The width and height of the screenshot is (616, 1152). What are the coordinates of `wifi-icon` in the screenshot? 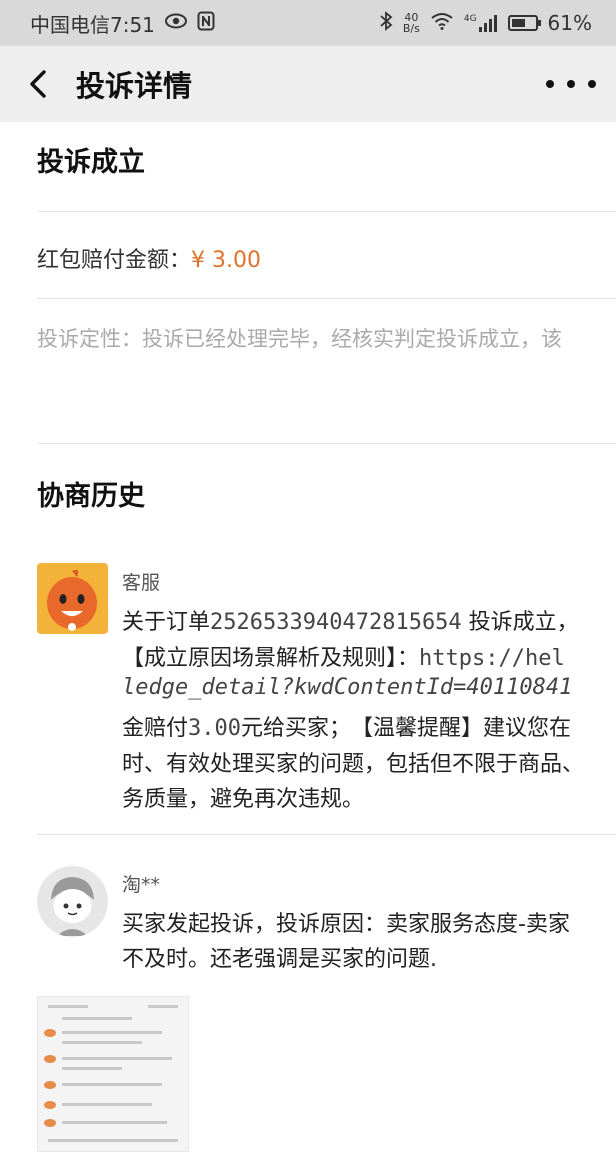 It's located at (442, 23).